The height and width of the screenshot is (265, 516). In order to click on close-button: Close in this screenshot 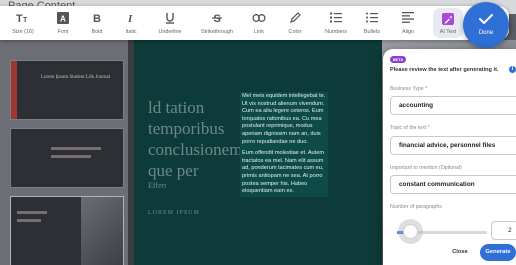, I will do `click(460, 252)`.